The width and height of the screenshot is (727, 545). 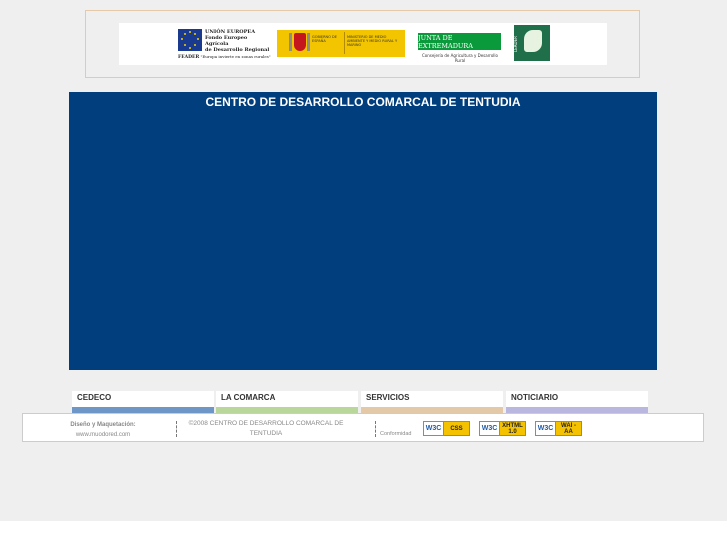 What do you see at coordinates (189, 57) in the screenshot?
I see `eu-feader-label: FEADER` at bounding box center [189, 57].